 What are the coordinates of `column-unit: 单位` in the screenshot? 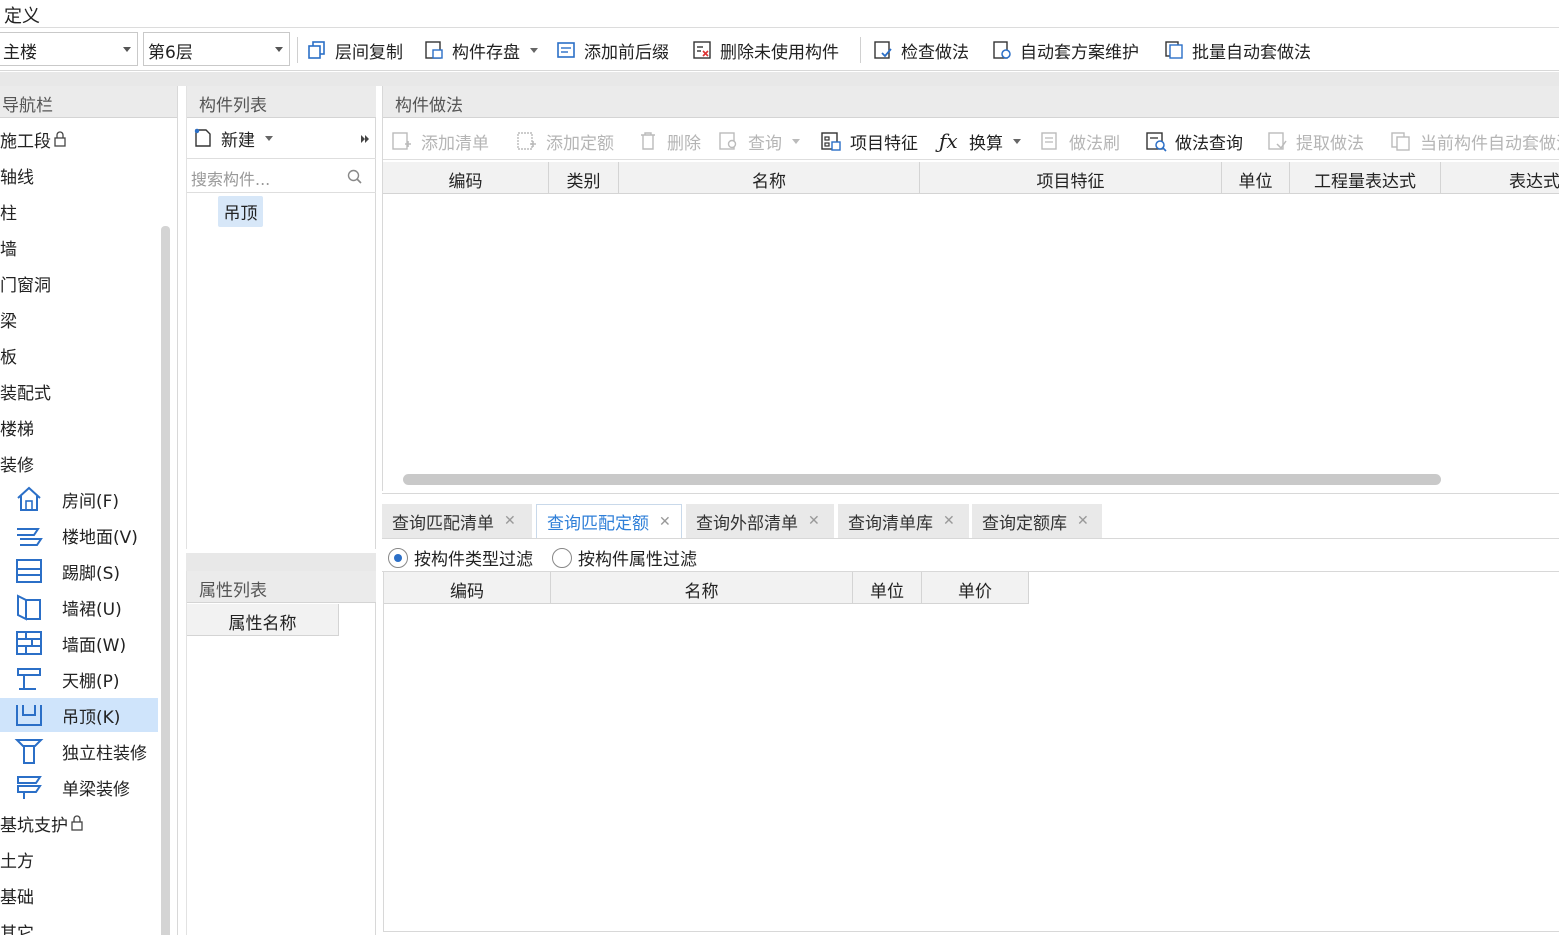 It's located at (1256, 178).